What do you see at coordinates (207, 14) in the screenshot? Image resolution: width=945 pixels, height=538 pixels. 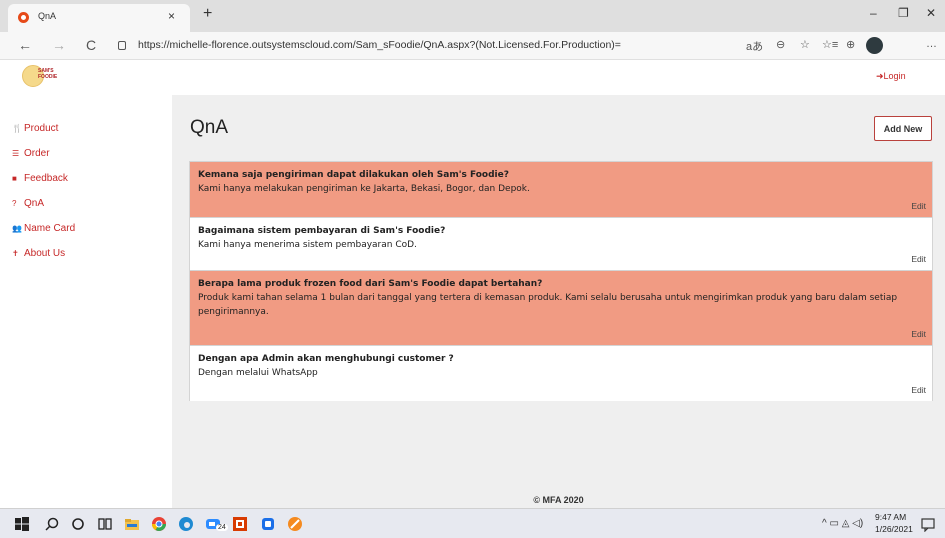 I see `new-tab-button: +` at bounding box center [207, 14].